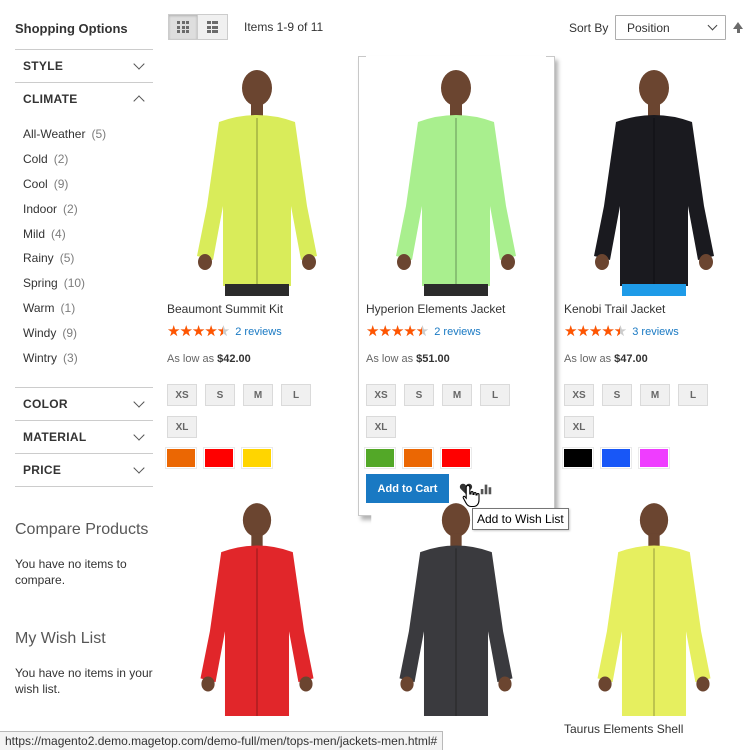  Describe the element at coordinates (589, 28) in the screenshot. I see `sort-by-label: Sort By` at that location.